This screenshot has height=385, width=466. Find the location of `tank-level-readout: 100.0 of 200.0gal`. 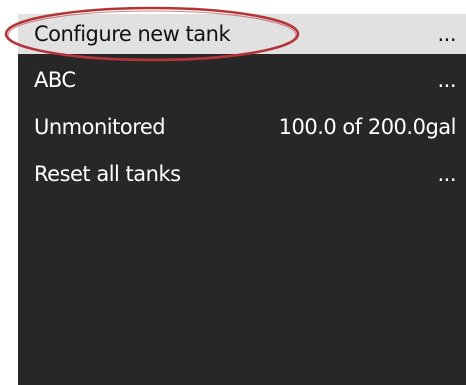

tank-level-readout: 100.0 of 200.0gal is located at coordinates (367, 127).